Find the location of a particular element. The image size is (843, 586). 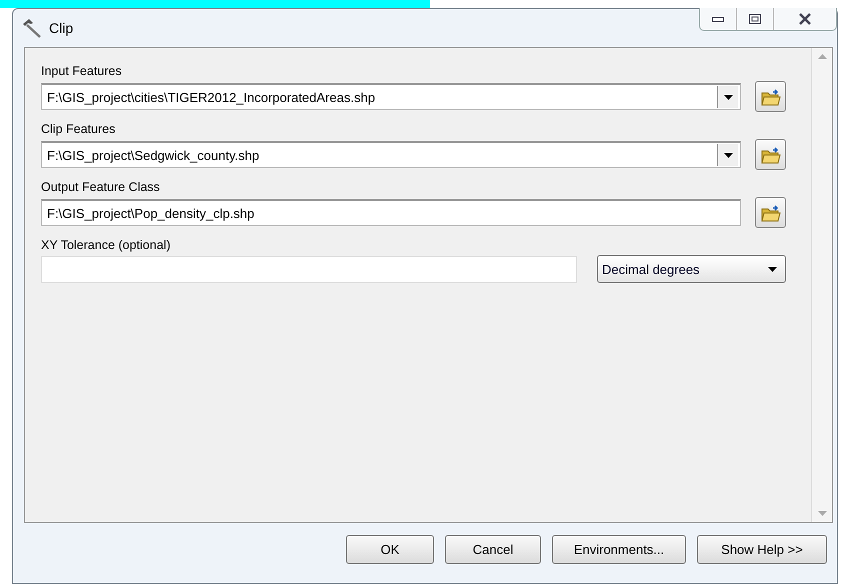

field-label: Output Feature Class is located at coordinates (101, 187).